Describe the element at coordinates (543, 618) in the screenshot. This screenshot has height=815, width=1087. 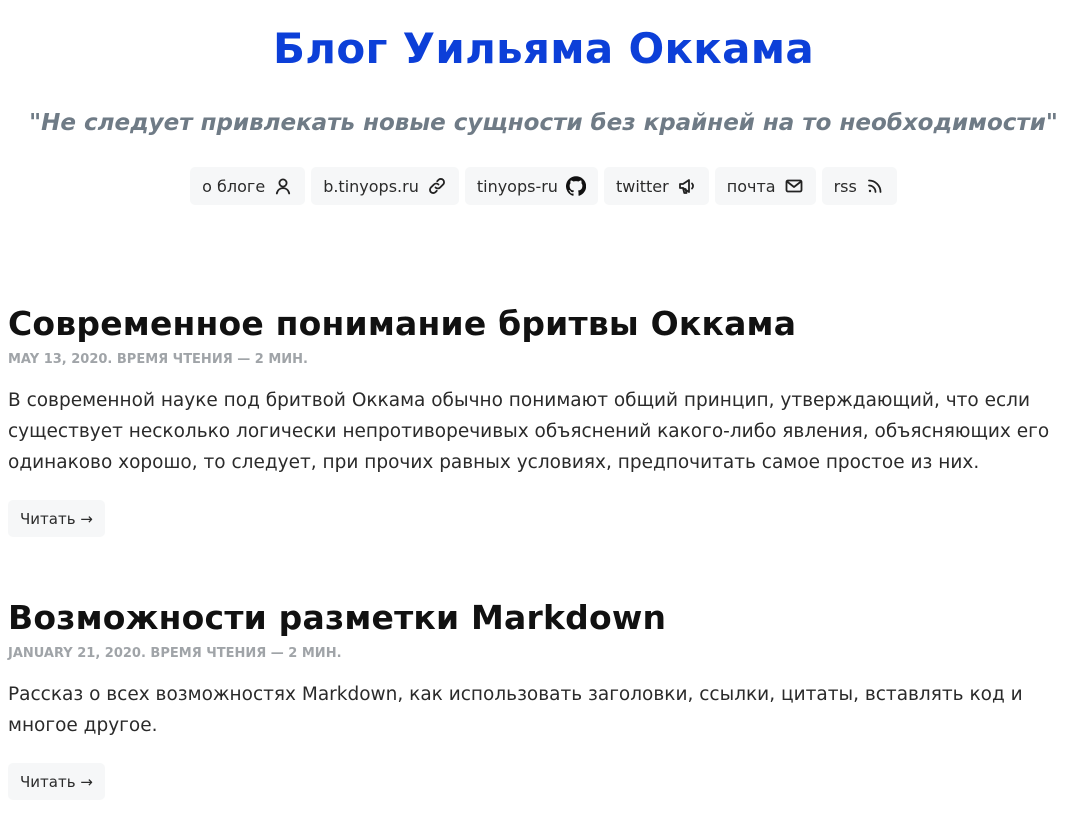
I see `post-title: Возможности разметки Markdown` at that location.